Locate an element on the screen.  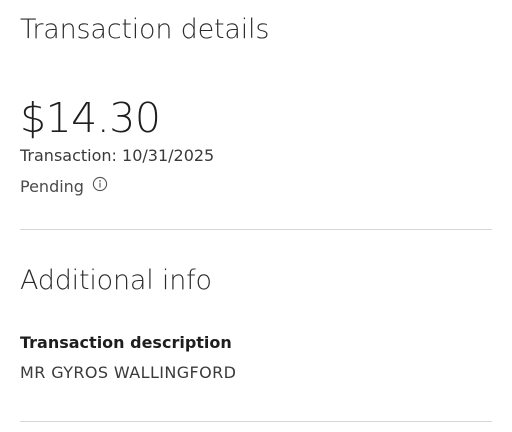
status-row: Pending is located at coordinates (64, 186).